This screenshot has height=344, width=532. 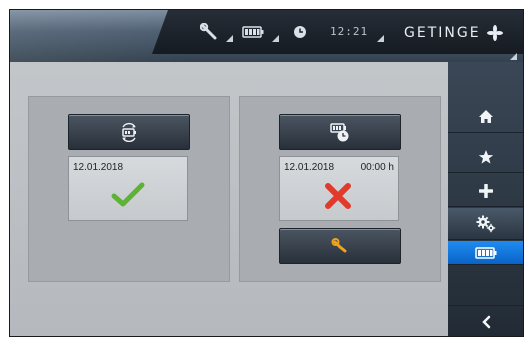 I want to click on nav-favorites, so click(x=485, y=157).